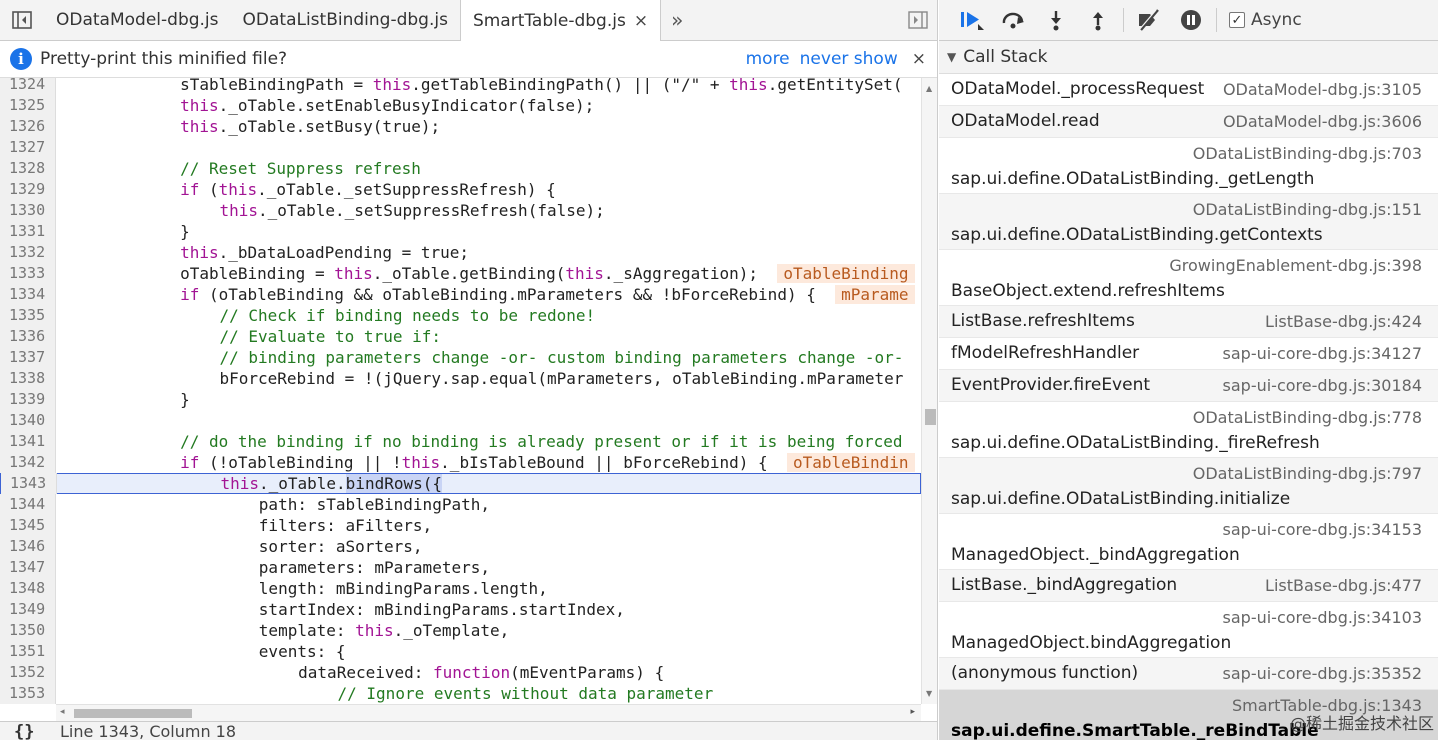  I want to click on line-number: 1324, so click(28, 86).